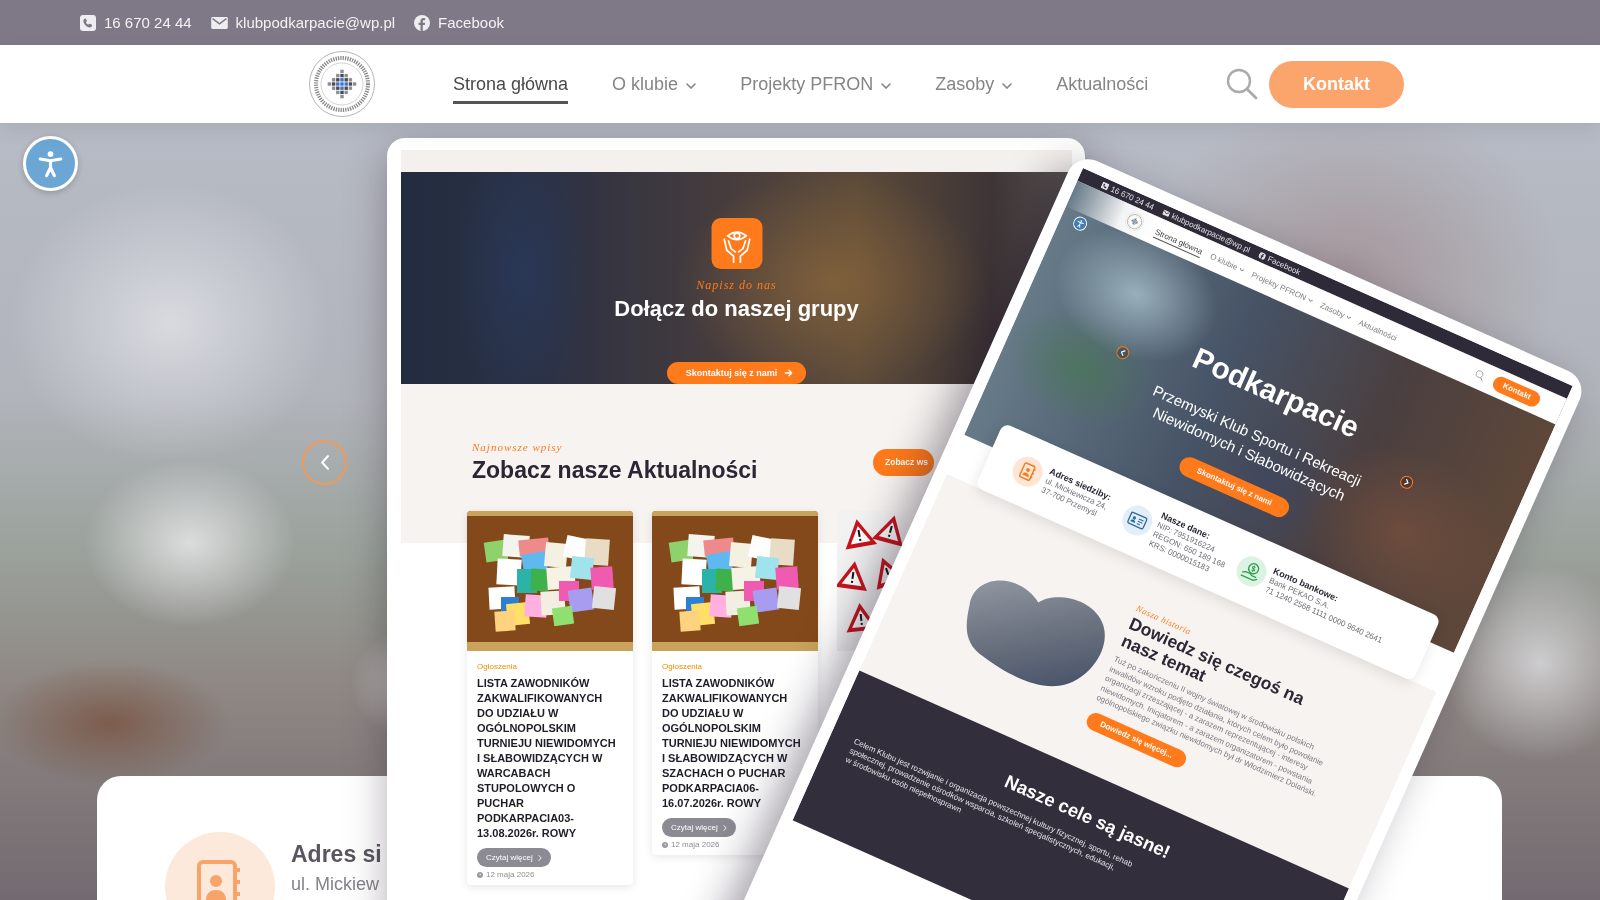  Describe the element at coordinates (511, 84) in the screenshot. I see `nav-tab: Strona główna` at that location.